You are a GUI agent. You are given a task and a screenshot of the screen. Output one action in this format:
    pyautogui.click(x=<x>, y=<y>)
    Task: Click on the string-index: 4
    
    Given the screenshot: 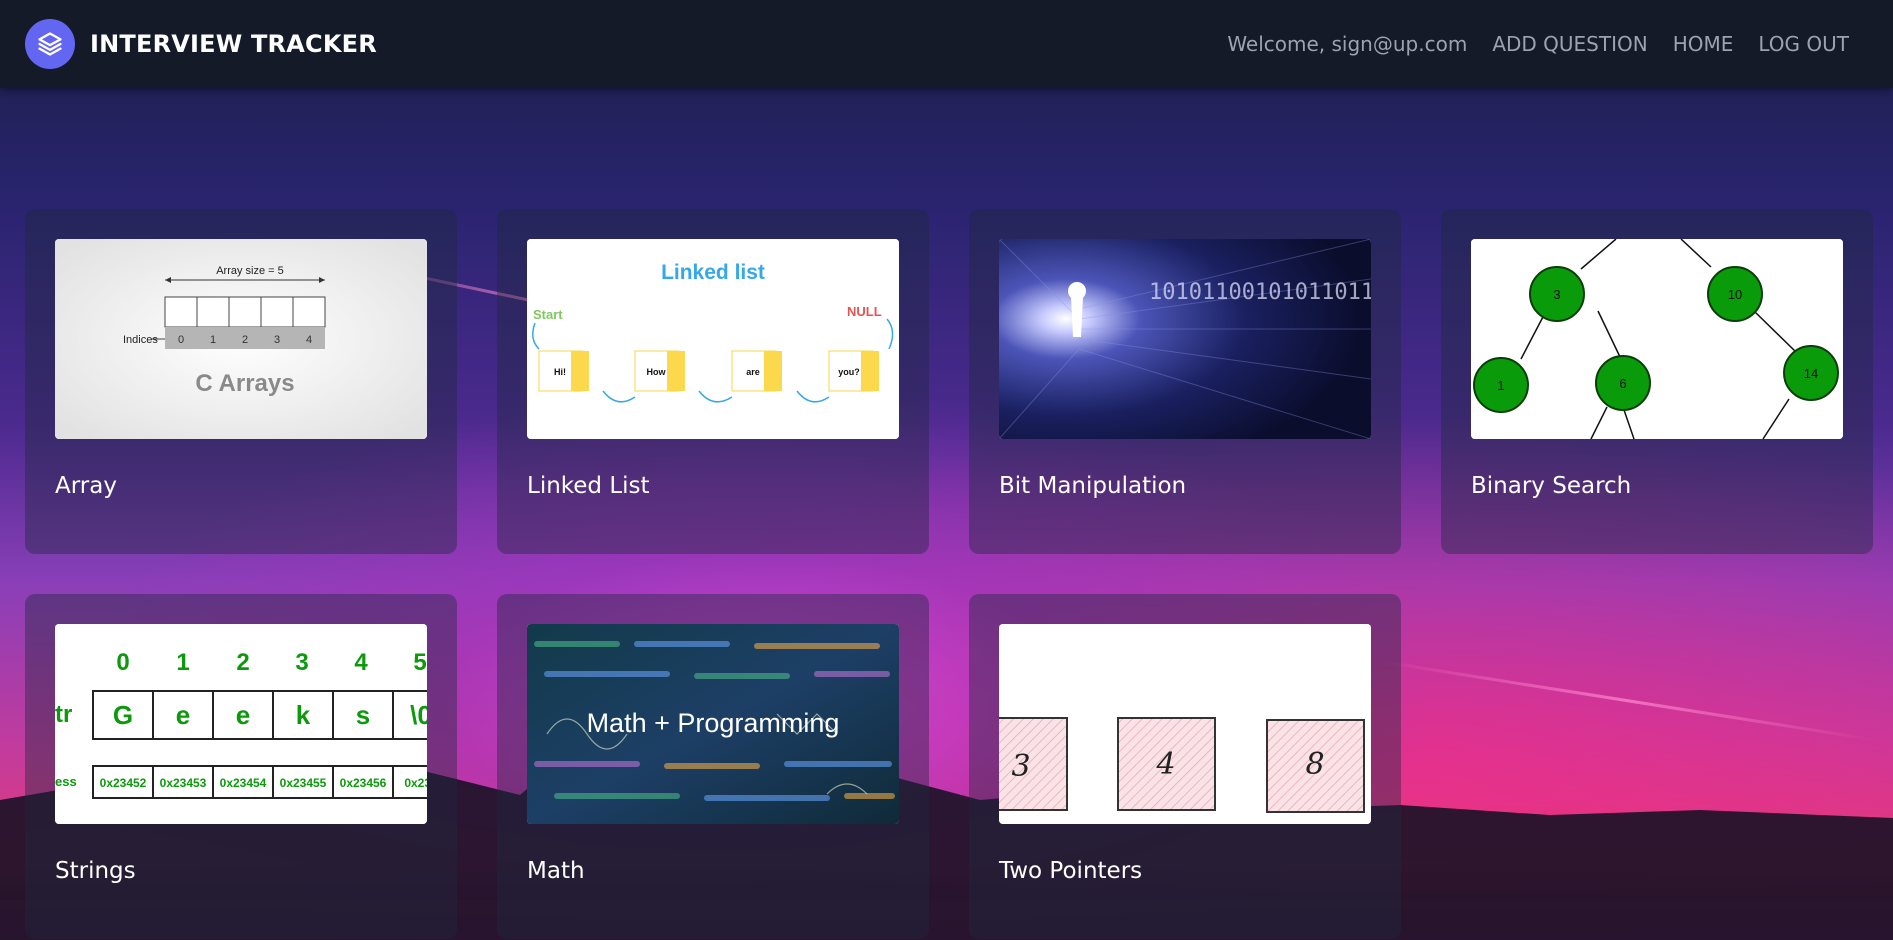 What is the action you would take?
    pyautogui.click(x=361, y=662)
    